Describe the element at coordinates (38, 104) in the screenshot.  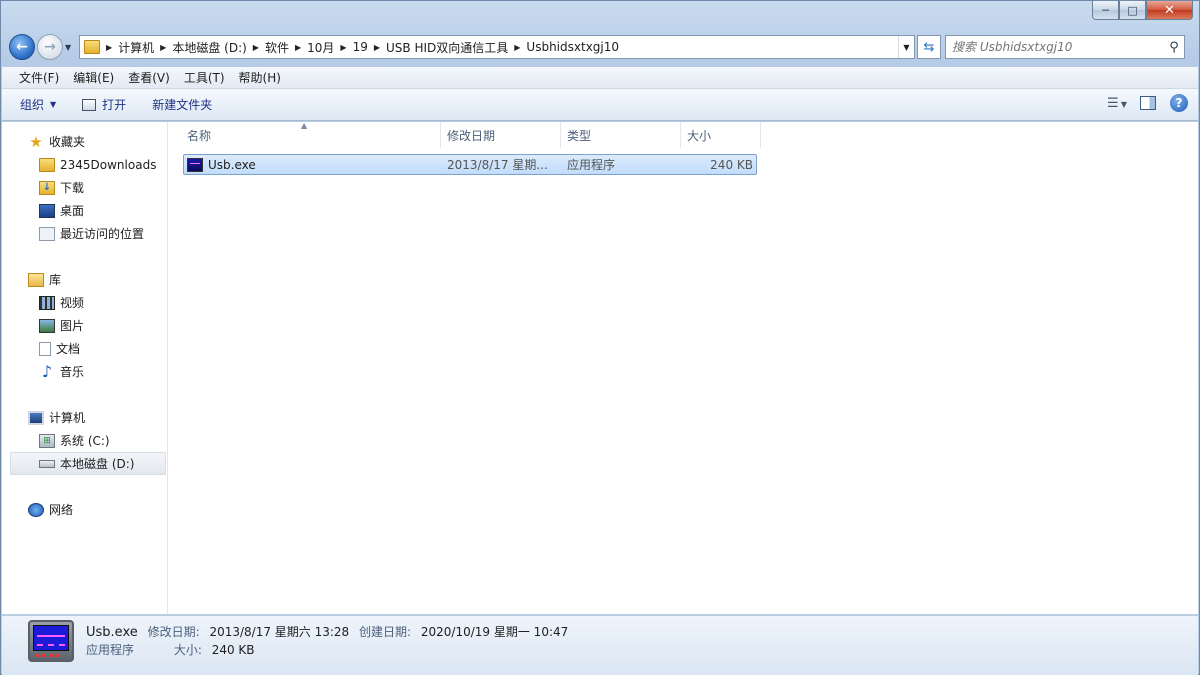
I see `organize-button: 组织 ▼` at that location.